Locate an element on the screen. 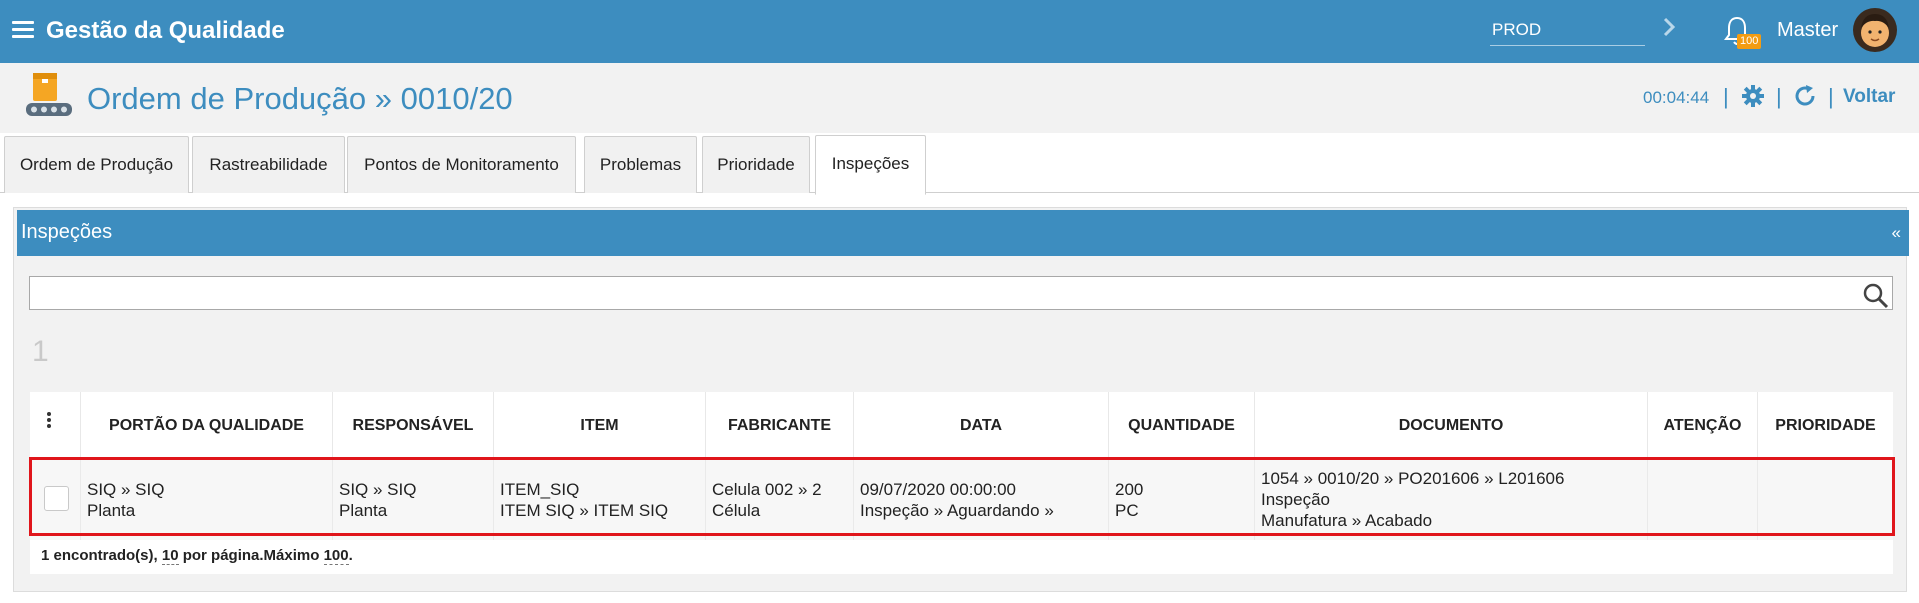 The image size is (1919, 603). per-page-selector: 10 is located at coordinates (170, 556).